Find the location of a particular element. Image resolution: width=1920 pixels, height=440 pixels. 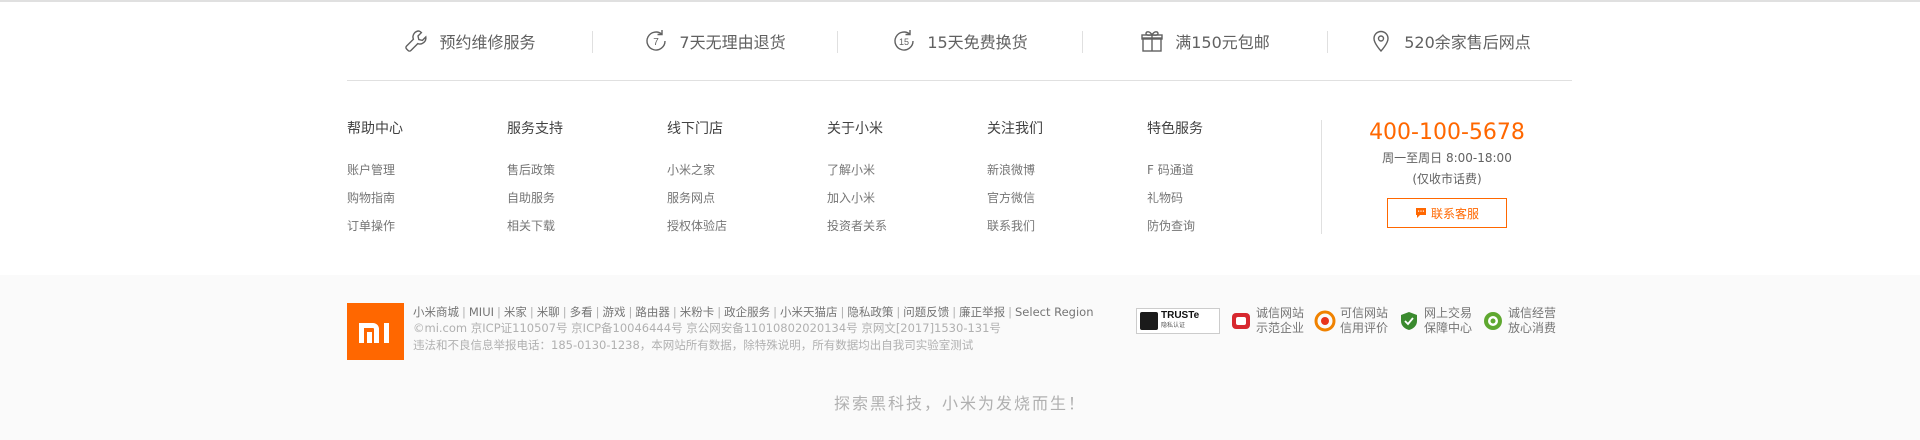

svg-text: 7 is located at coordinates (657, 42).